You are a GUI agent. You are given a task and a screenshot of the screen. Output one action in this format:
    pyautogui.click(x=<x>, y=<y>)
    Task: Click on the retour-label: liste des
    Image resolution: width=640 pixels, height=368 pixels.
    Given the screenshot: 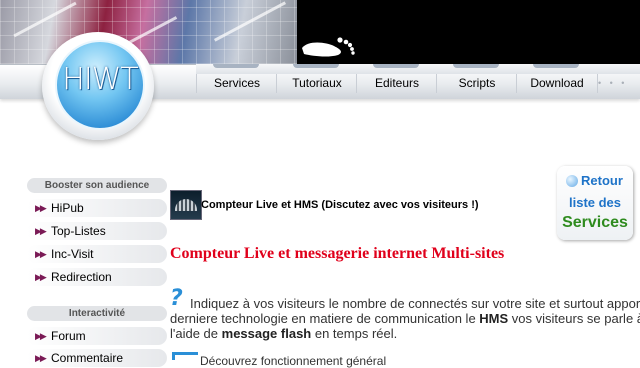 What is the action you would take?
    pyautogui.click(x=595, y=202)
    